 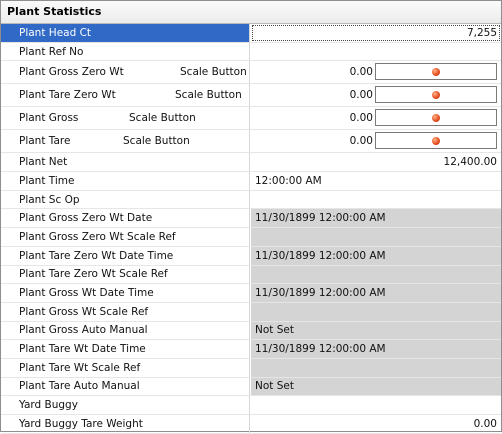 I want to click on row-label-cell: Plant Net, so click(x=125, y=162).